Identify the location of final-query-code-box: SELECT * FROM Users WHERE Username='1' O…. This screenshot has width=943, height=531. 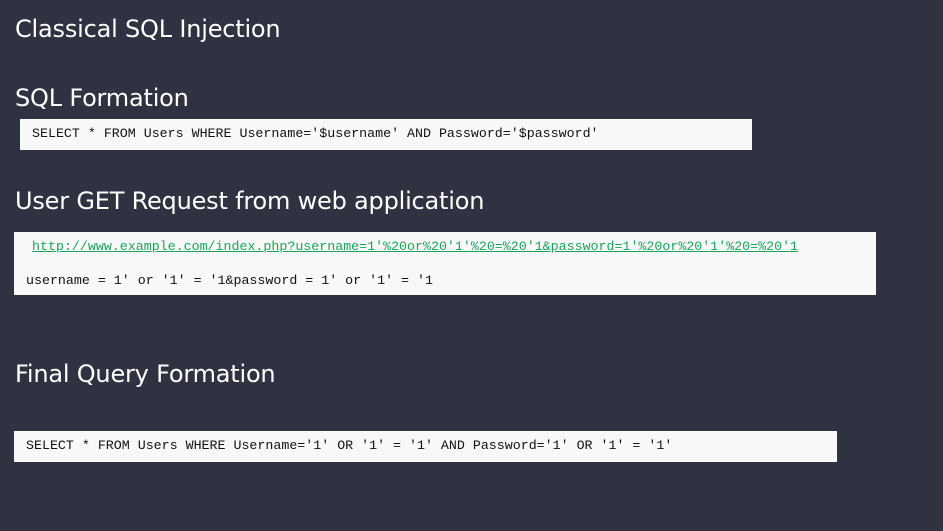
(425, 446).